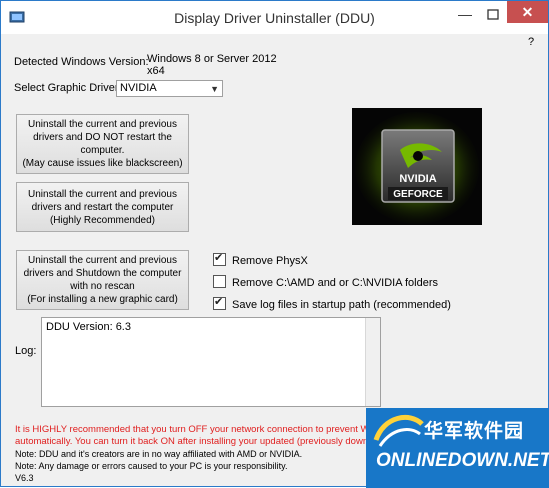 The width and height of the screenshot is (549, 488). What do you see at coordinates (418, 194) in the screenshot?
I see `geforce-wordmark: GEFORCE` at bounding box center [418, 194].